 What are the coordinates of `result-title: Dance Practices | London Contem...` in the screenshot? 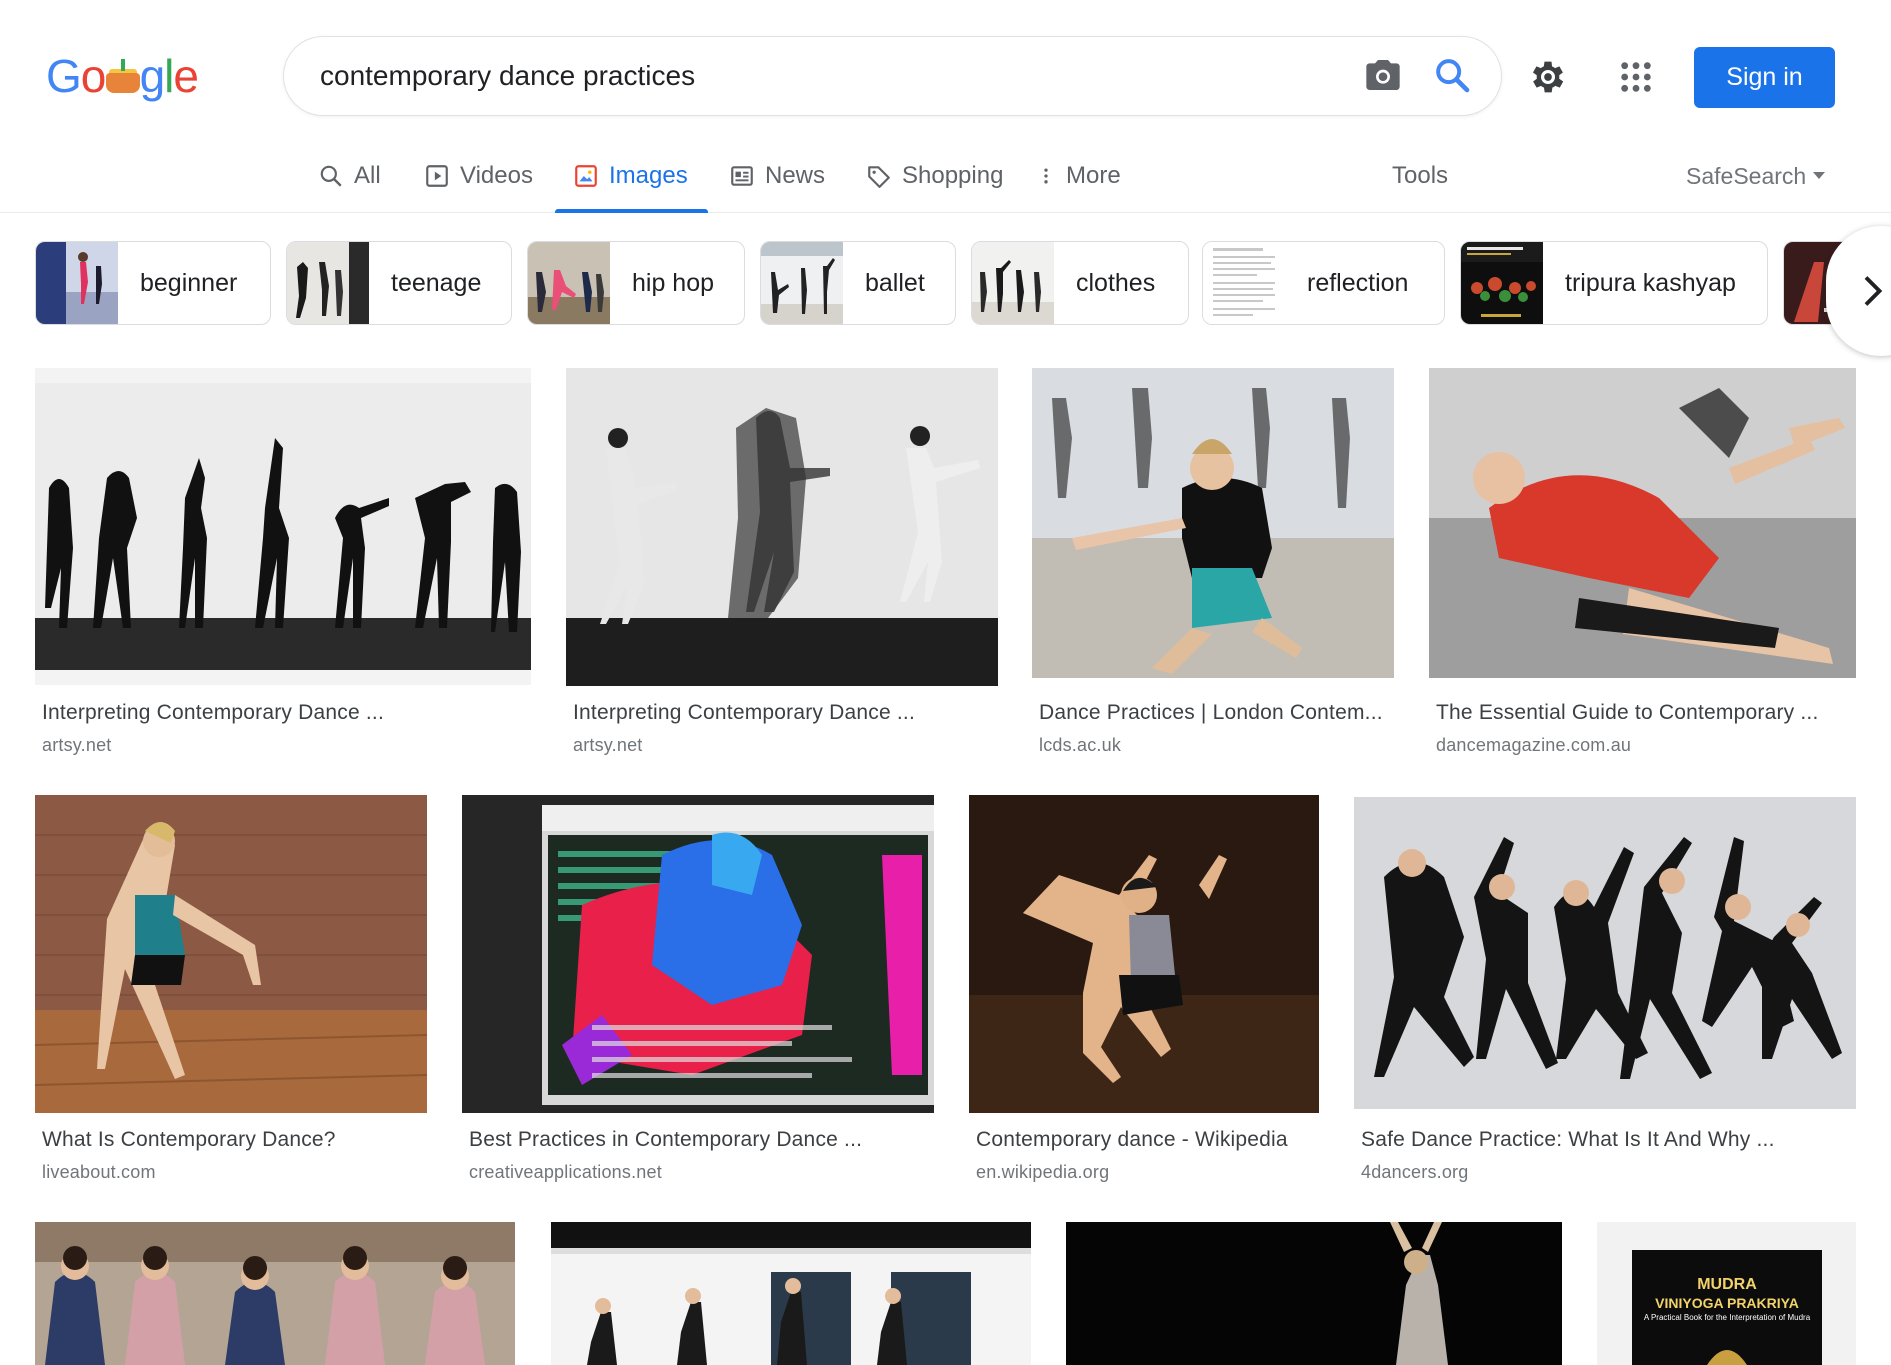 It's located at (1214, 713).